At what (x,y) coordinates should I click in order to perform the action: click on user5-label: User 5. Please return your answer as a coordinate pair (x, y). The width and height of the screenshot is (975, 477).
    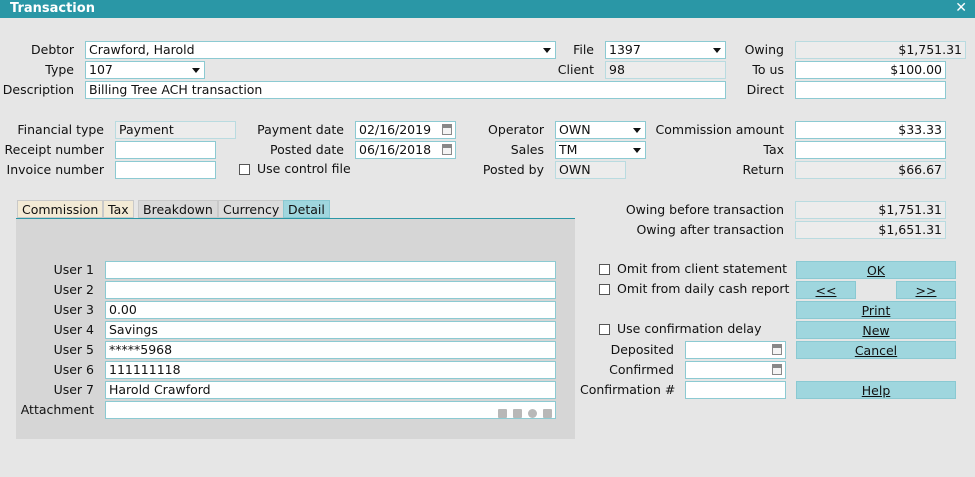
    Looking at the image, I should click on (73, 349).